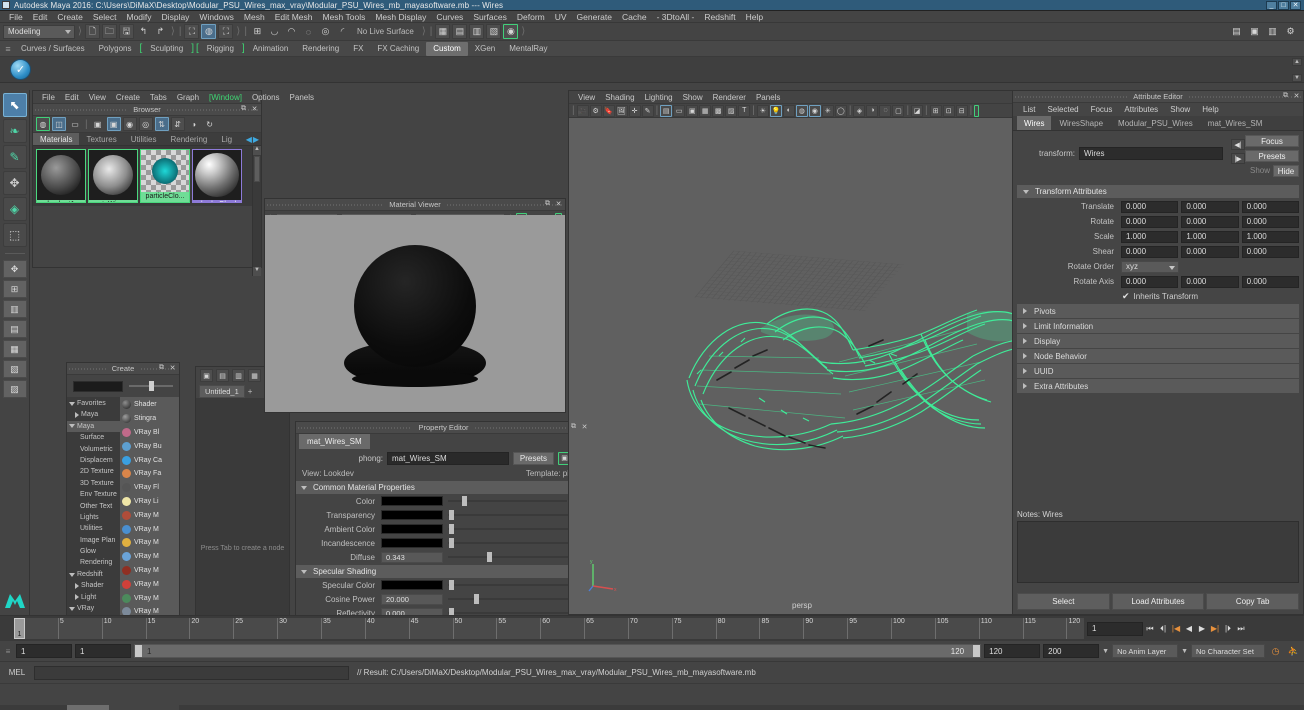 Image resolution: width=1304 pixels, height=710 pixels. What do you see at coordinates (553, 204) in the screenshot?
I see `material-viewer-title-buttons: ⧉ ✕` at bounding box center [553, 204].